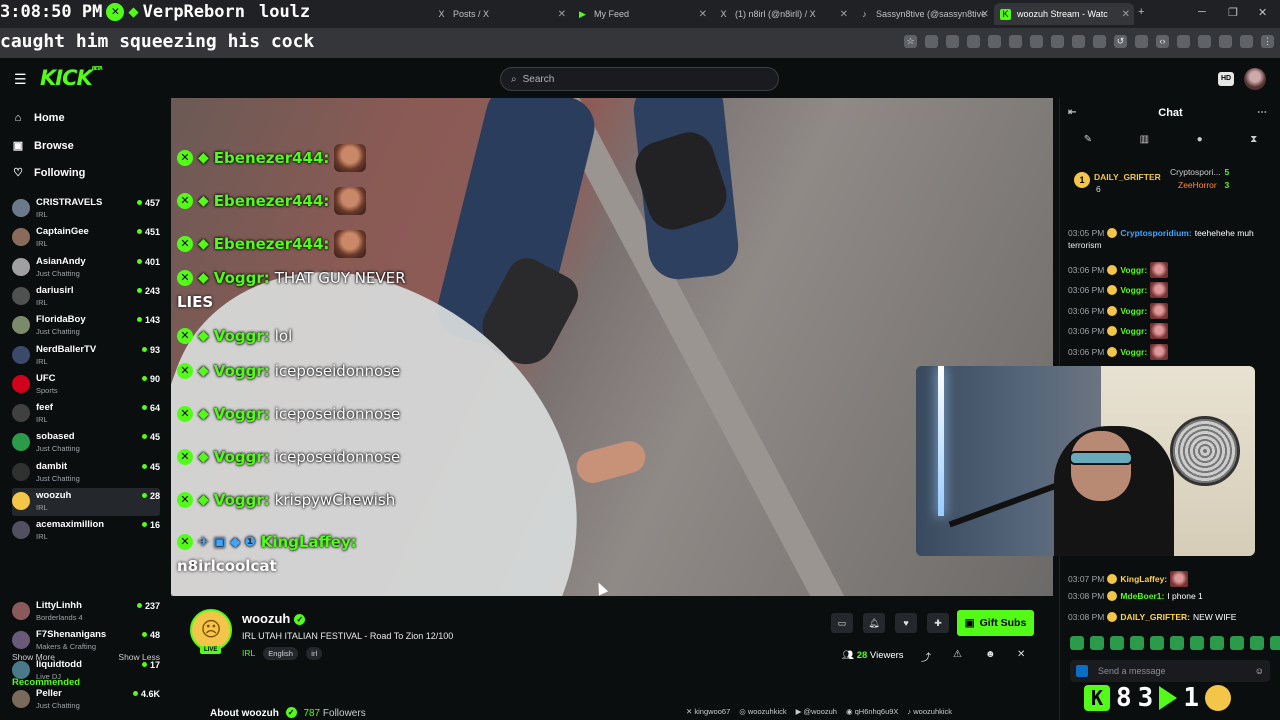 Image resolution: width=1280 pixels, height=720 pixels. What do you see at coordinates (1199, 186) in the screenshot?
I see `gifter-row: ZeeHorror 3` at bounding box center [1199, 186].